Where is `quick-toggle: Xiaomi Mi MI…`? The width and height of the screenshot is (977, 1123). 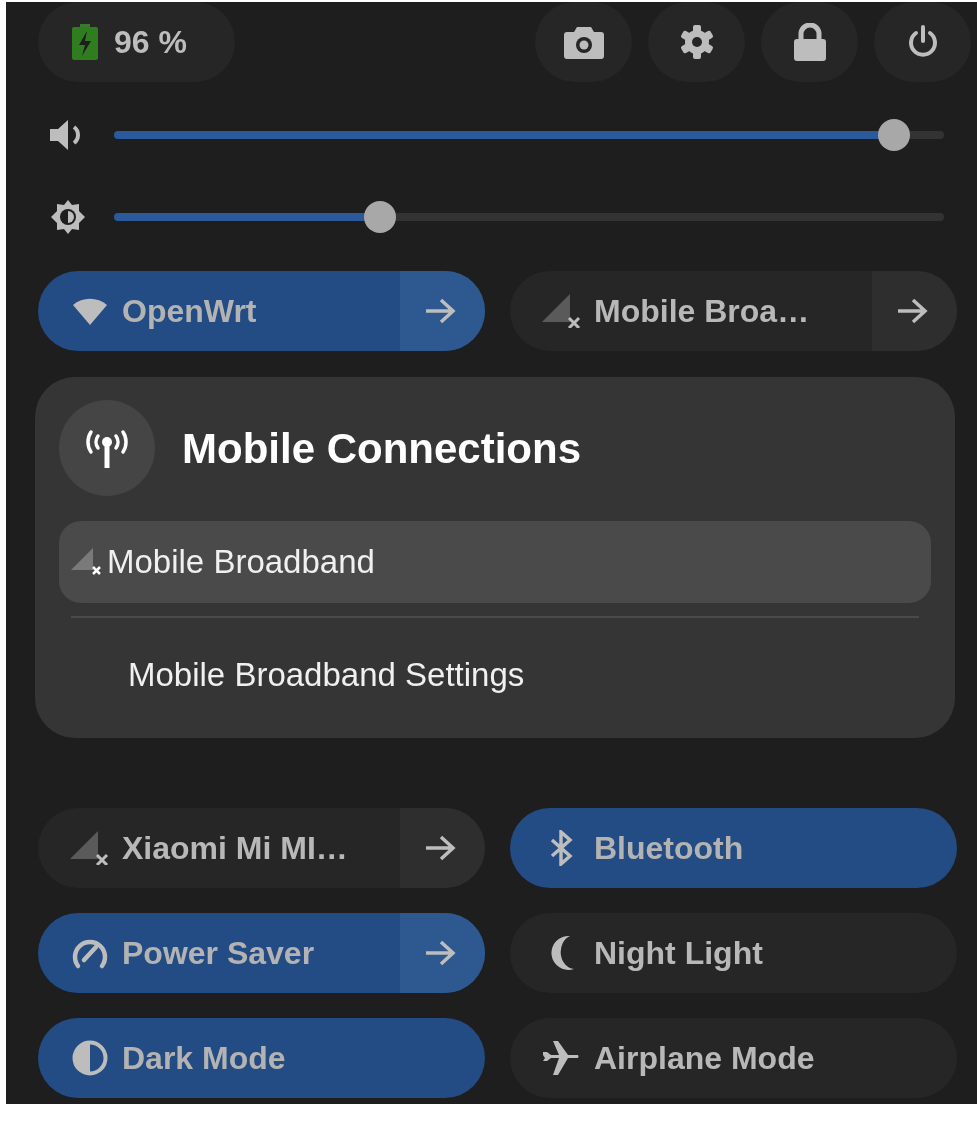
quick-toggle: Xiaomi Mi MI… is located at coordinates (261, 848).